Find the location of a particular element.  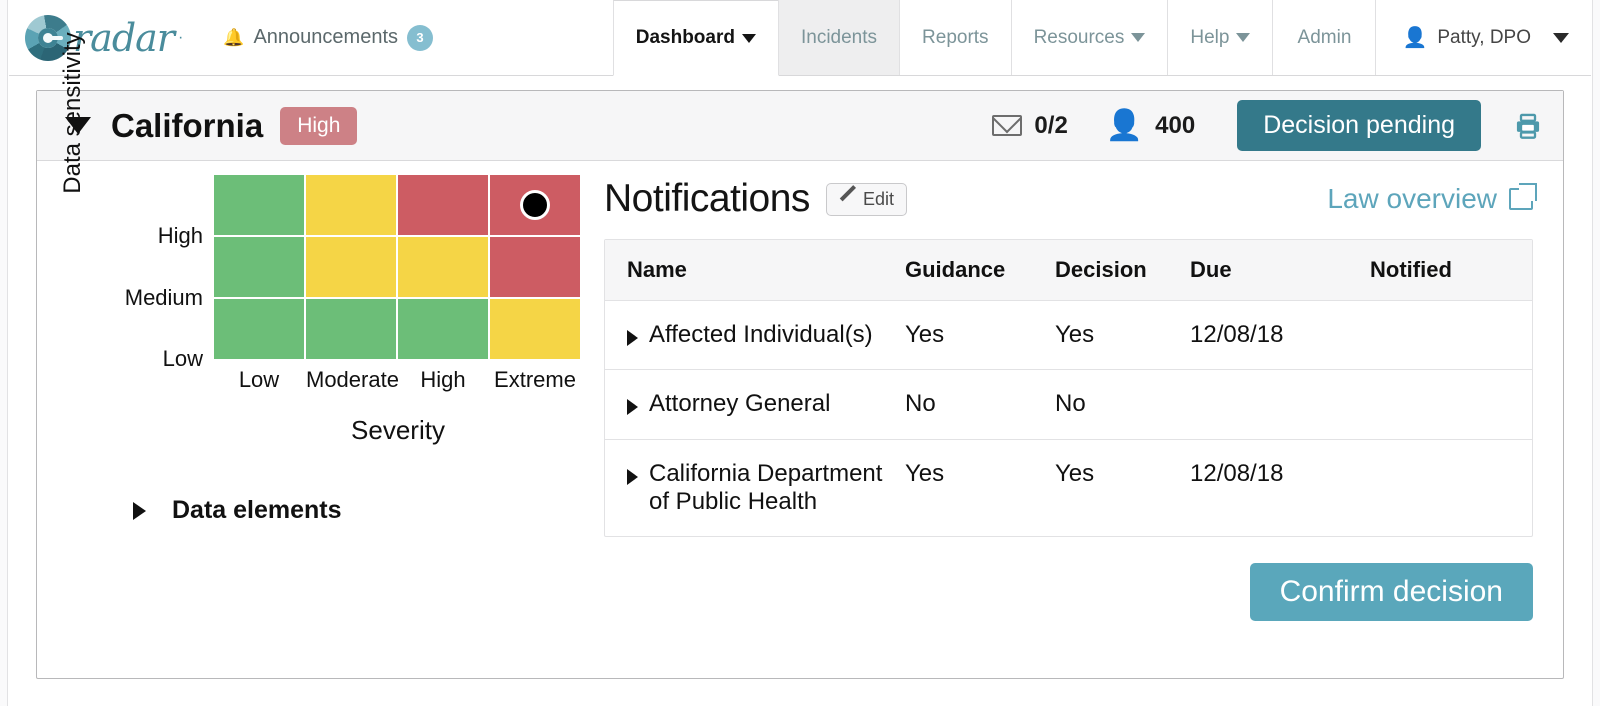

edit-button: Edit is located at coordinates (866, 199).